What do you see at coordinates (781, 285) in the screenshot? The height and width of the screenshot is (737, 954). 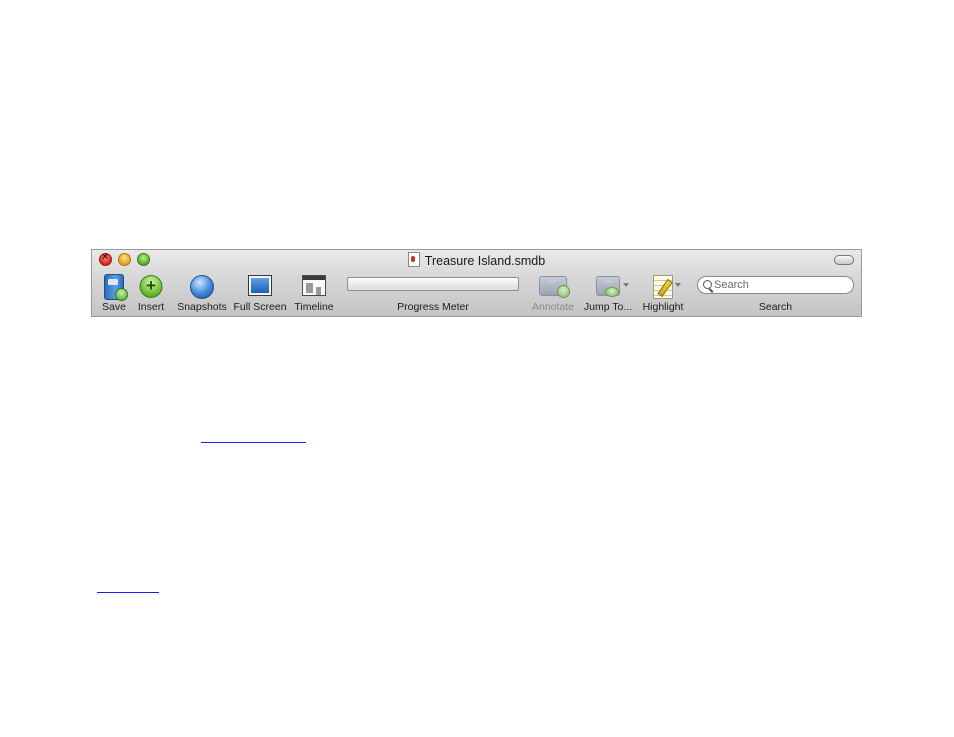 I see `search-input` at bounding box center [781, 285].